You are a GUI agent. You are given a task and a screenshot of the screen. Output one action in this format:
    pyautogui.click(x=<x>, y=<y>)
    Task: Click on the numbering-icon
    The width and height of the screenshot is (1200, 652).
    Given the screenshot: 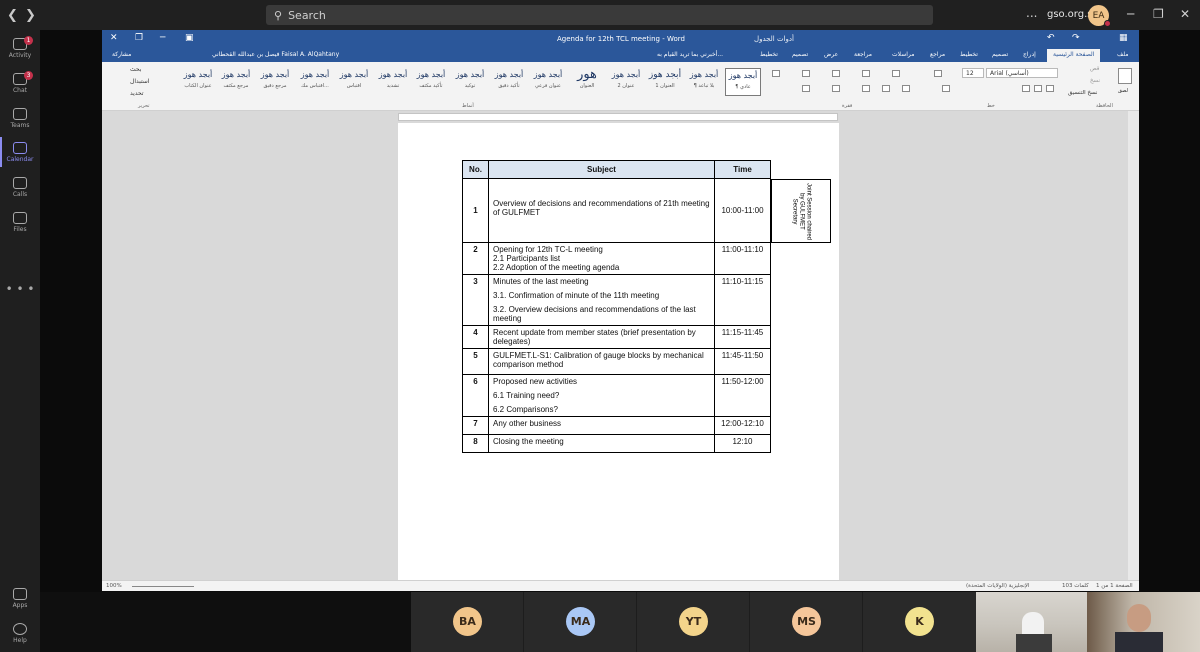 What is the action you would take?
    pyautogui.click(x=866, y=73)
    